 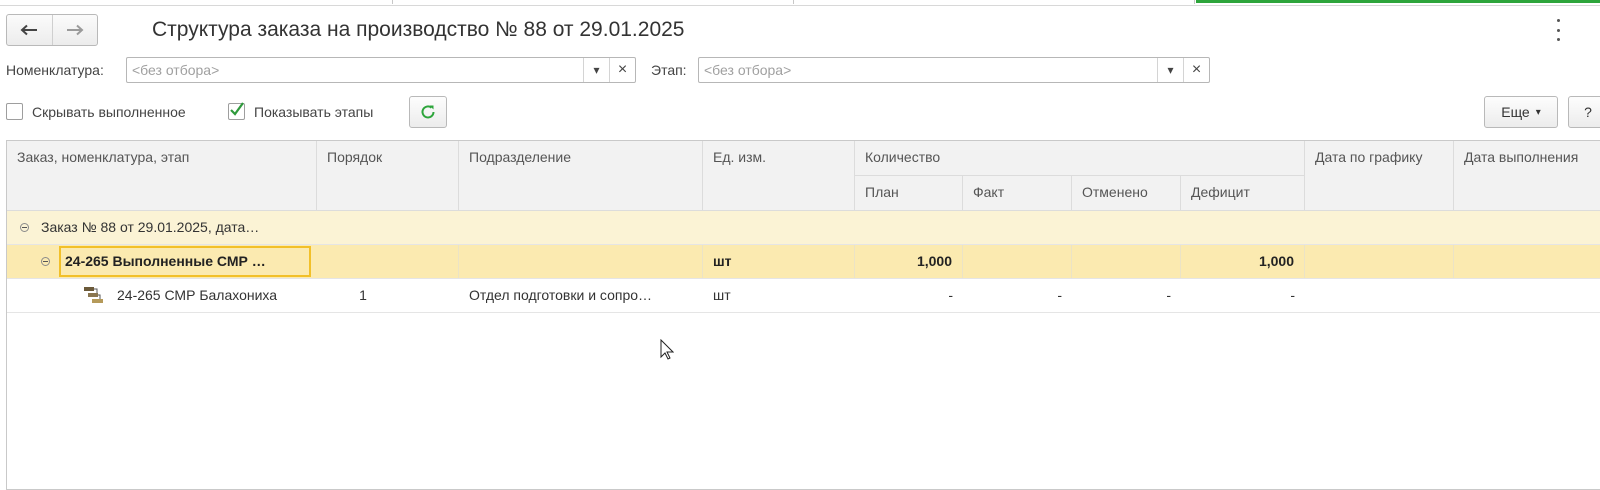 What do you see at coordinates (1126, 193) in the screenshot?
I see `column-header-cancelled: Отменено` at bounding box center [1126, 193].